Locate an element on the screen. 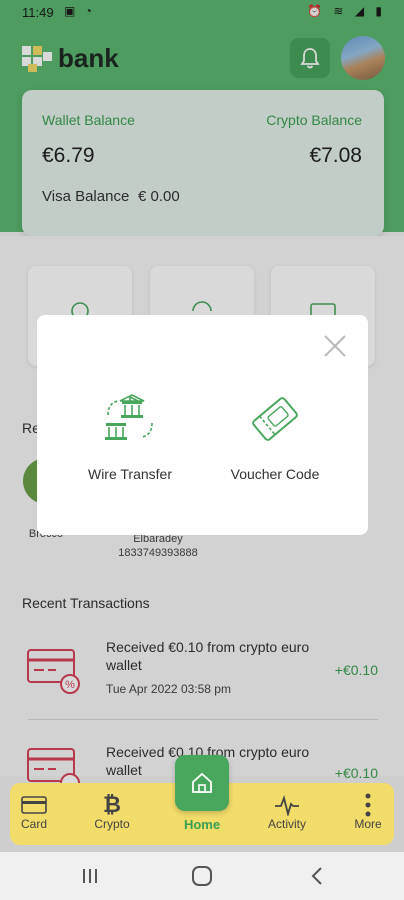  nav-item-more: More is located at coordinates (368, 812).